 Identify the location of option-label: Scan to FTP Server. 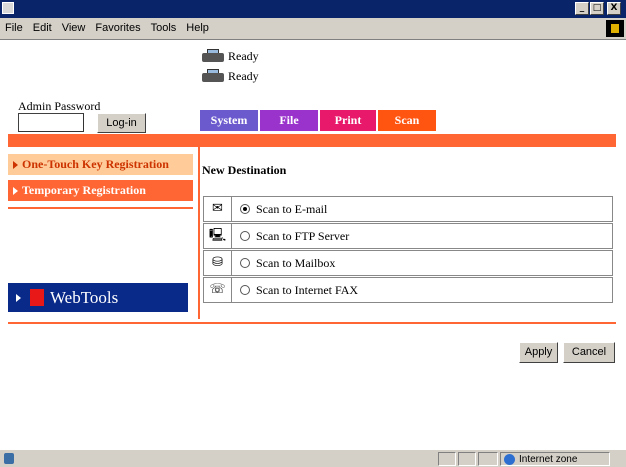
(303, 236).